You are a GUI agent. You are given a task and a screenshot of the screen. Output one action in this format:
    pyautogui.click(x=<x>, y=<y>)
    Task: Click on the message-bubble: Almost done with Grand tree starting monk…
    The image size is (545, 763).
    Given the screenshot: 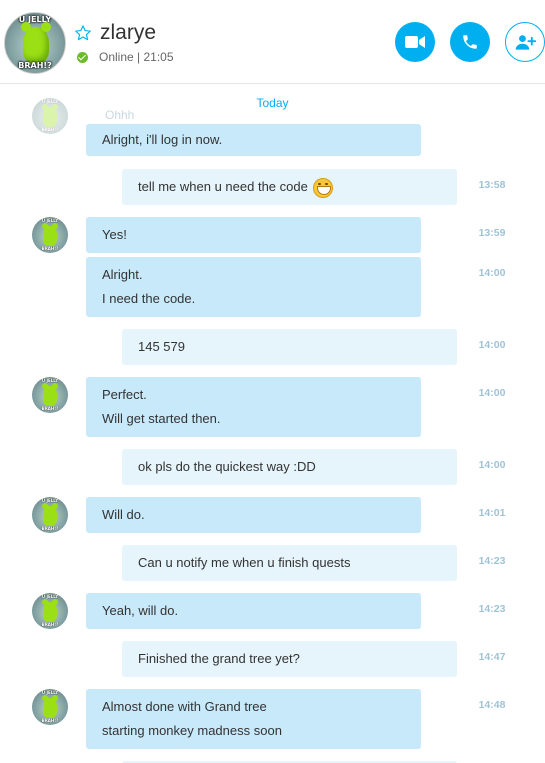 What is the action you would take?
    pyautogui.click(x=253, y=719)
    